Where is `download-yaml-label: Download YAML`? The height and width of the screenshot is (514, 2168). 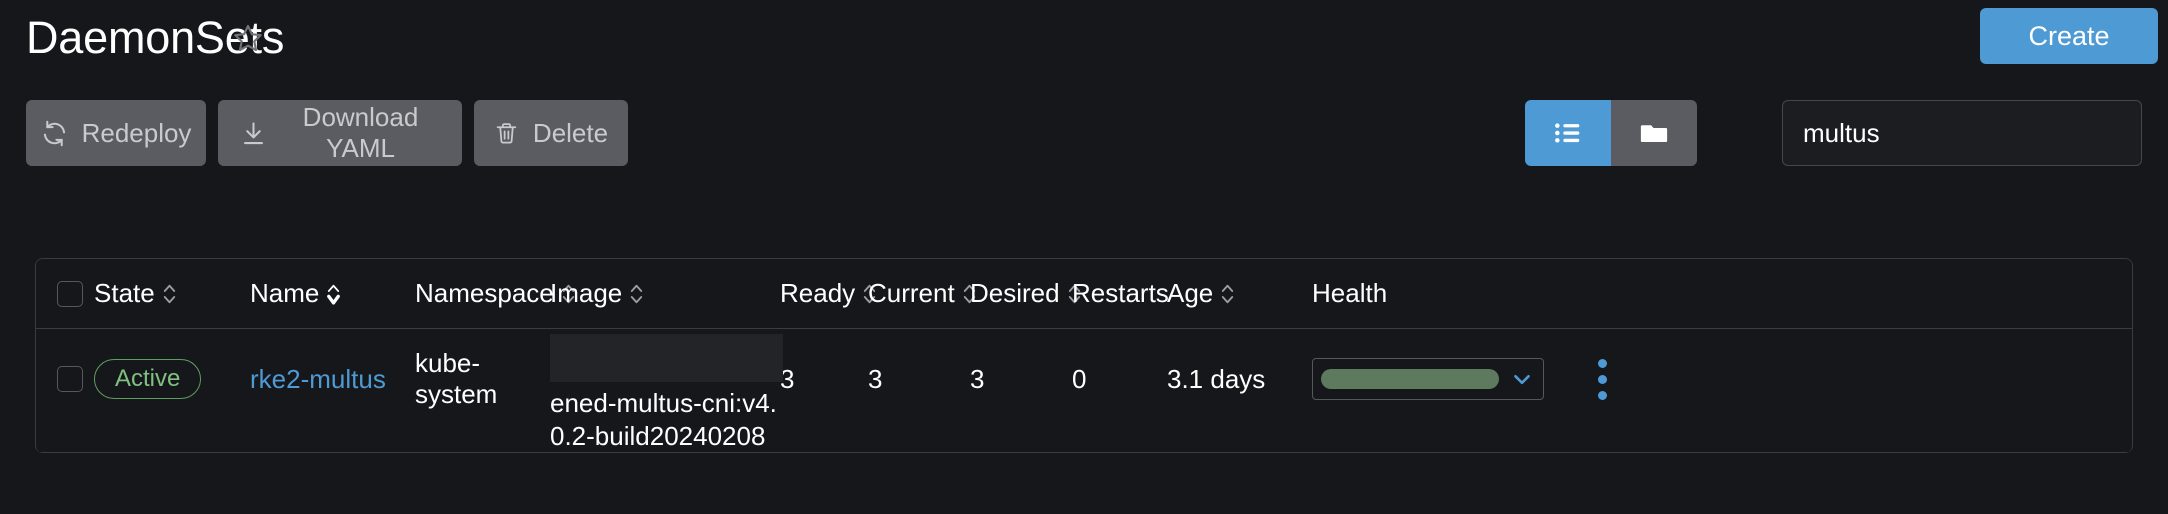
download-yaml-label: Download YAML is located at coordinates (360, 132).